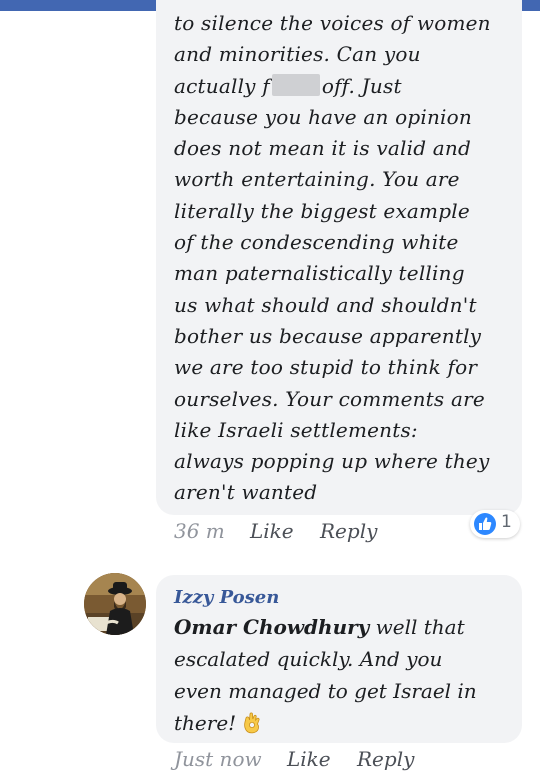 This screenshot has width=540, height=779. Describe the element at coordinates (332, 461) in the screenshot. I see `comment-line: always popping up where they` at that location.